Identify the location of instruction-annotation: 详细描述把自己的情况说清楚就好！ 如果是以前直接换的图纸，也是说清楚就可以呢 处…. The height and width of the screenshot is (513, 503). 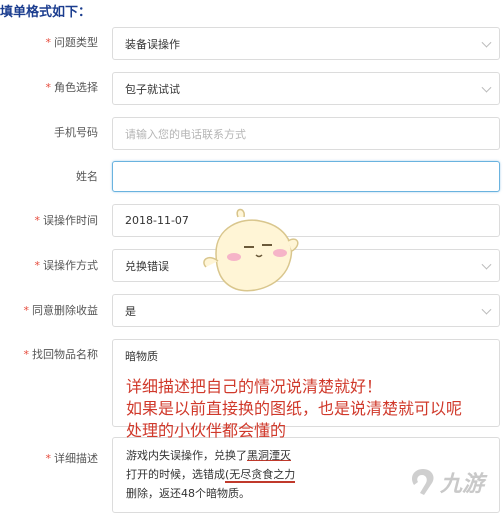
(314, 409).